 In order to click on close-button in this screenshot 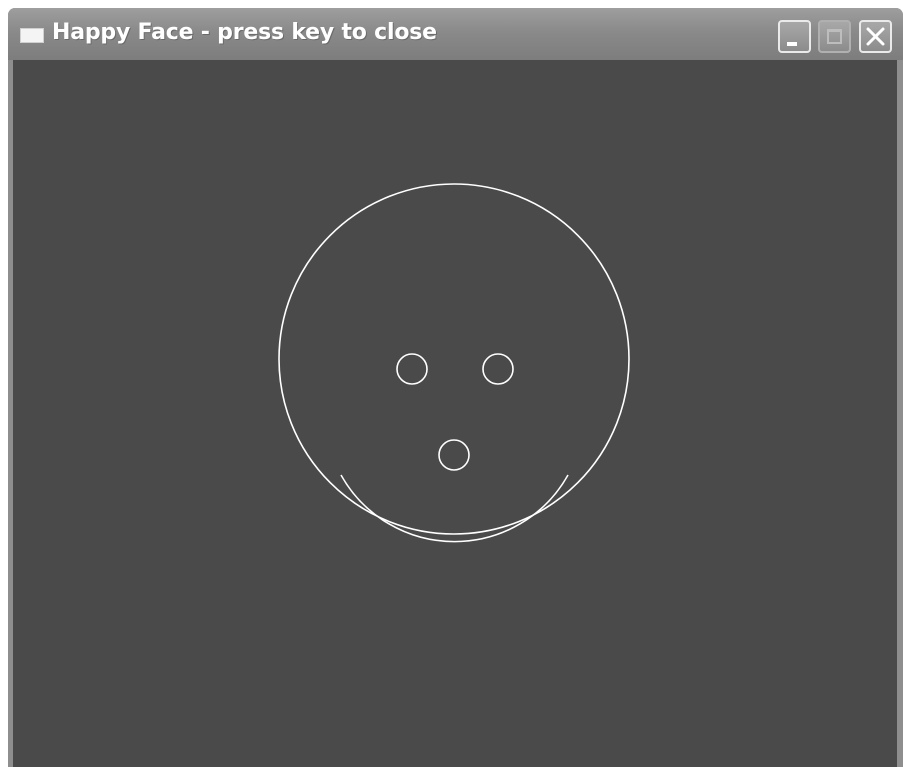, I will do `click(875, 36)`.